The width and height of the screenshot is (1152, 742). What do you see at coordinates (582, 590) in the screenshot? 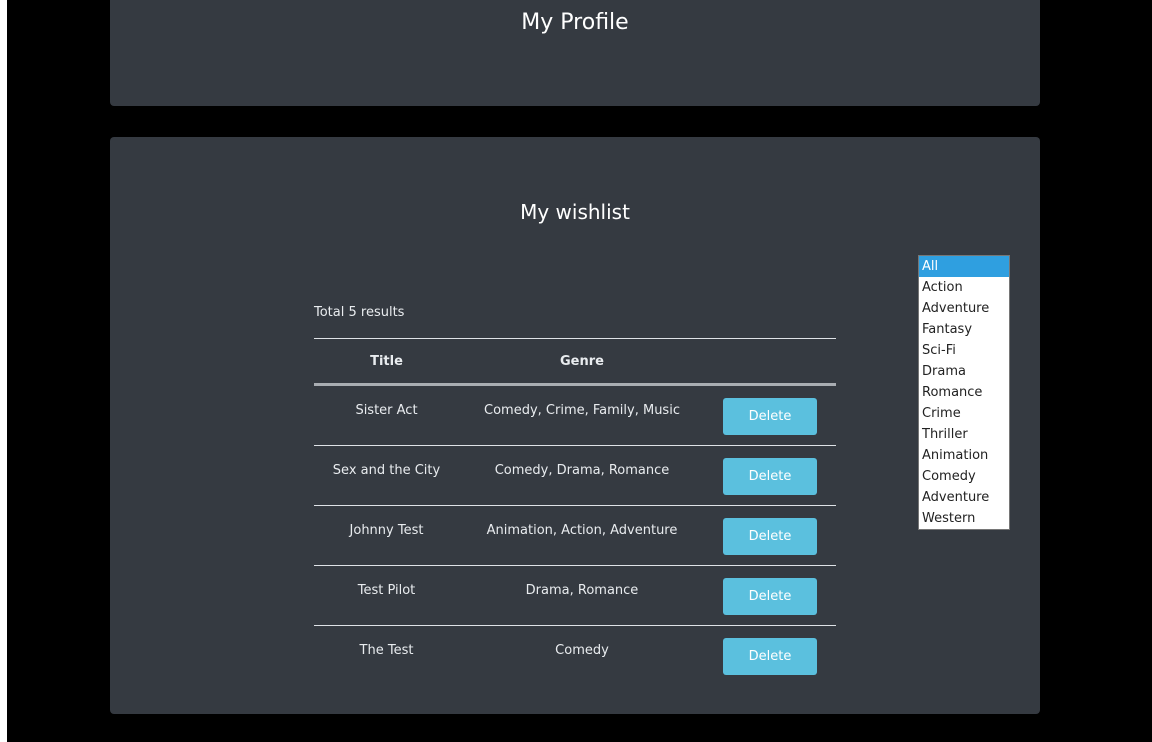
I see `movie-genre: Drama, Romance` at bounding box center [582, 590].